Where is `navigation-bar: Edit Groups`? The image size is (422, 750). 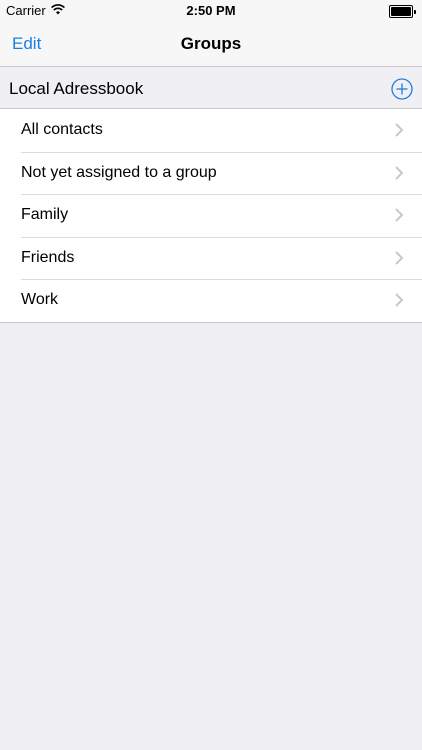
navigation-bar: Edit Groups is located at coordinates (211, 44).